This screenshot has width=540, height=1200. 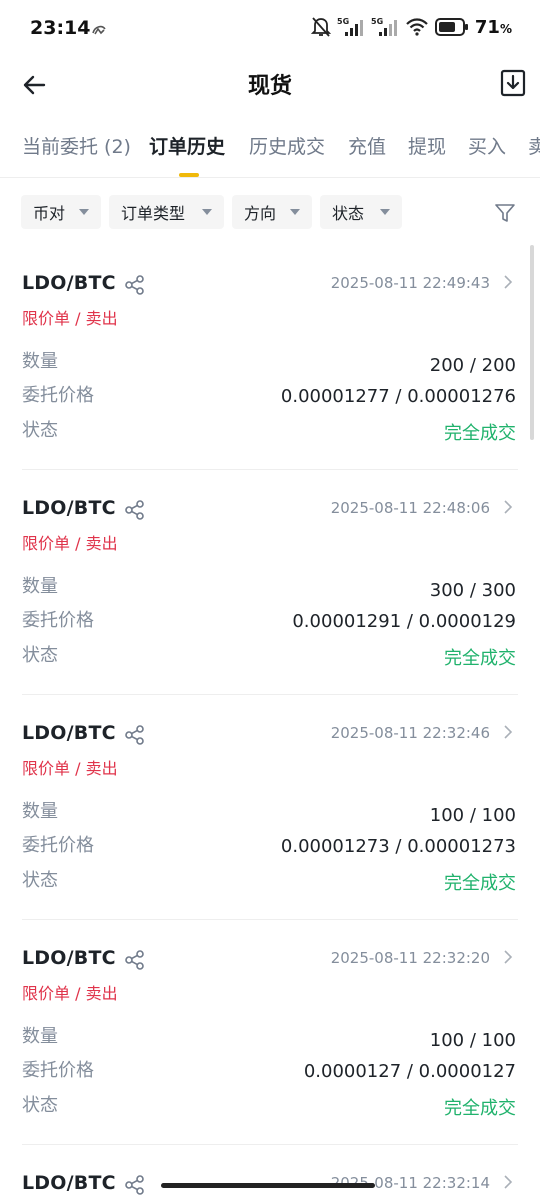 What do you see at coordinates (505, 213) in the screenshot?
I see `funnel-icon` at bounding box center [505, 213].